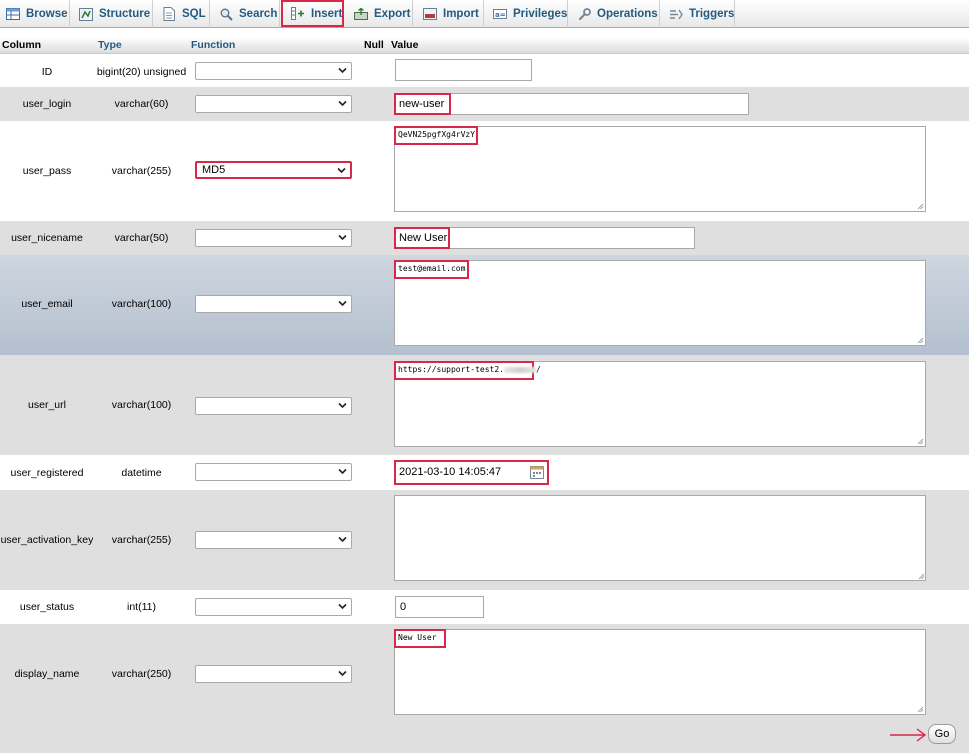 This screenshot has width=969, height=753. Describe the element at coordinates (660, 538) in the screenshot. I see `value-textarea-user-activation-key` at that location.